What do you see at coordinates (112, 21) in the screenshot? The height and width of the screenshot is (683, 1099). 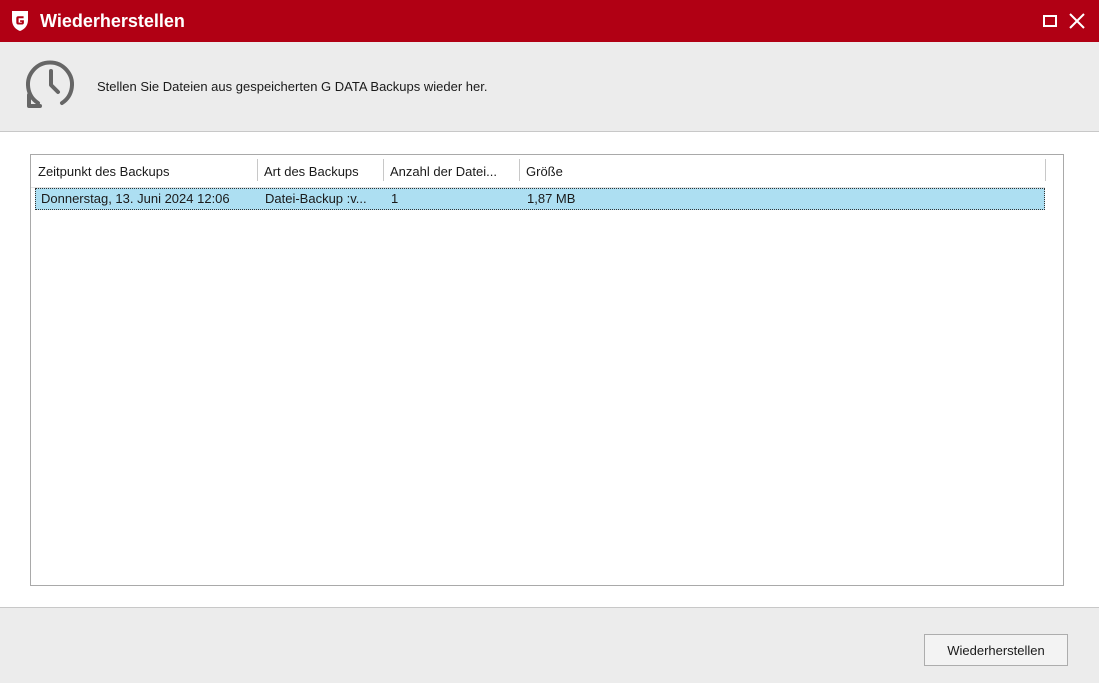 I see `window-title: Wiederherstellen` at bounding box center [112, 21].